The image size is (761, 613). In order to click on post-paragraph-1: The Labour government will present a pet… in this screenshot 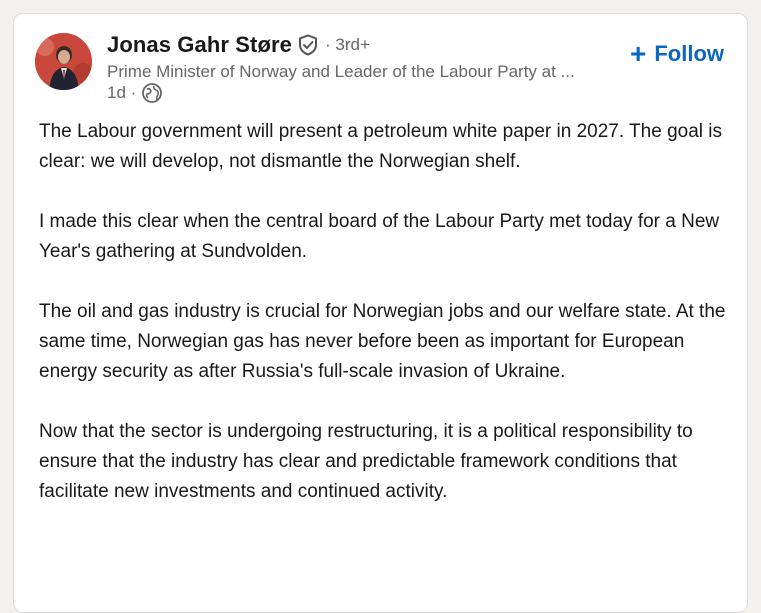, I will do `click(380, 146)`.